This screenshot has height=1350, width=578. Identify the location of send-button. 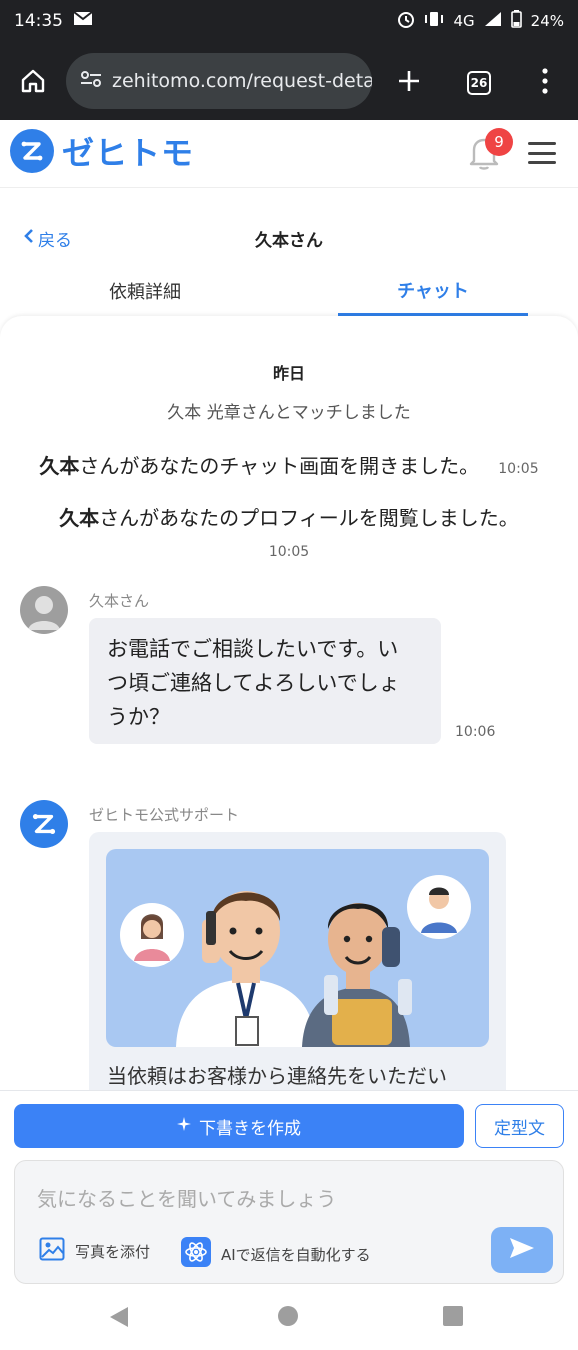
(522, 1250).